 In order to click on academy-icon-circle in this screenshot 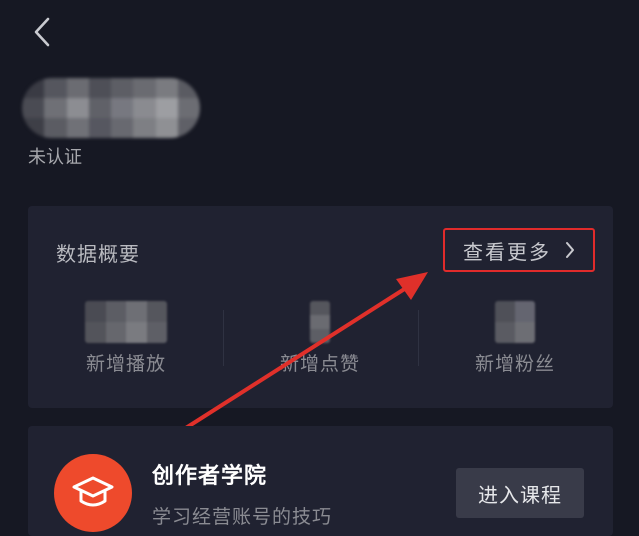, I will do `click(93, 493)`.